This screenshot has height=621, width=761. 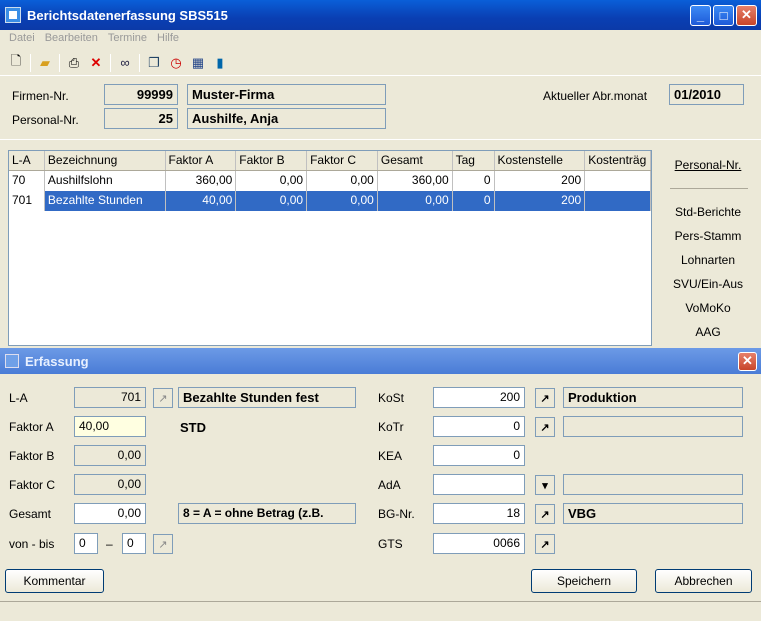 What do you see at coordinates (286, 94) in the screenshot?
I see `firmen-name-field: Muster-Firma` at bounding box center [286, 94].